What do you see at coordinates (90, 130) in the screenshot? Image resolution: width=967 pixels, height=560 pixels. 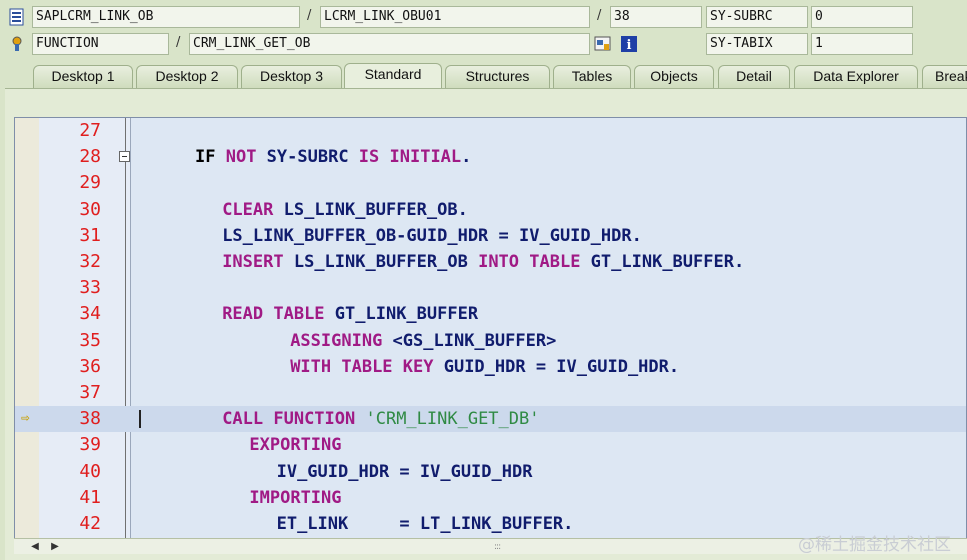 I see `line-number: 27` at bounding box center [90, 130].